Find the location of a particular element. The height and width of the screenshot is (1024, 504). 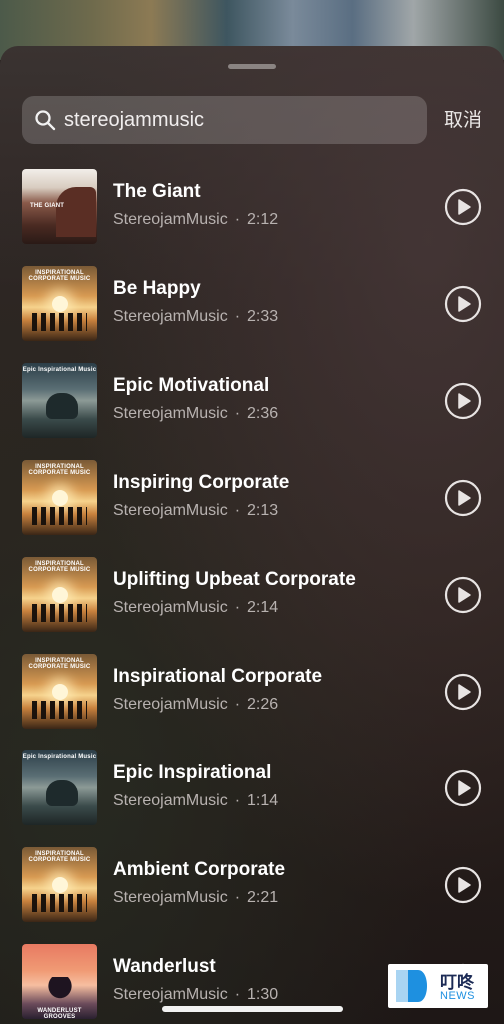

track-title: Be Happy is located at coordinates (157, 288).